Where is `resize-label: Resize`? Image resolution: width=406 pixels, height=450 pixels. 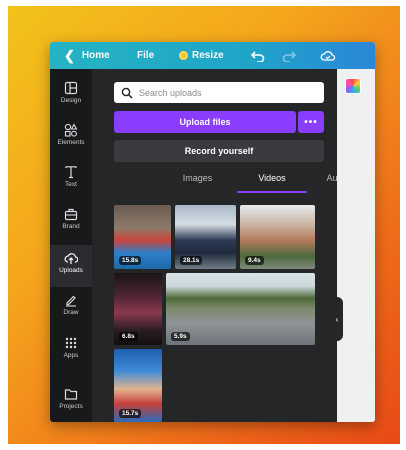 resize-label: Resize is located at coordinates (208, 55).